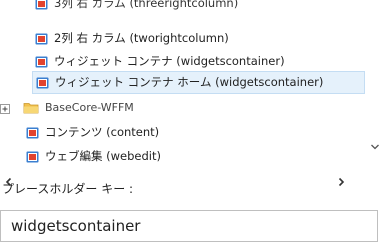 The image size is (380, 246). I want to click on tree-item-label: コンテンツ (content), so click(102, 132).